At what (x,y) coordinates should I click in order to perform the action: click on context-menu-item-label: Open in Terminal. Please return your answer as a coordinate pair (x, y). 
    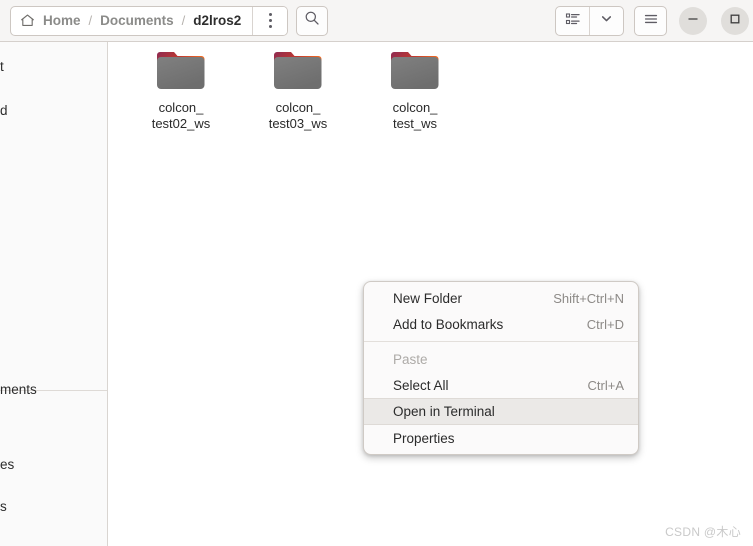
    Looking at the image, I should click on (444, 411).